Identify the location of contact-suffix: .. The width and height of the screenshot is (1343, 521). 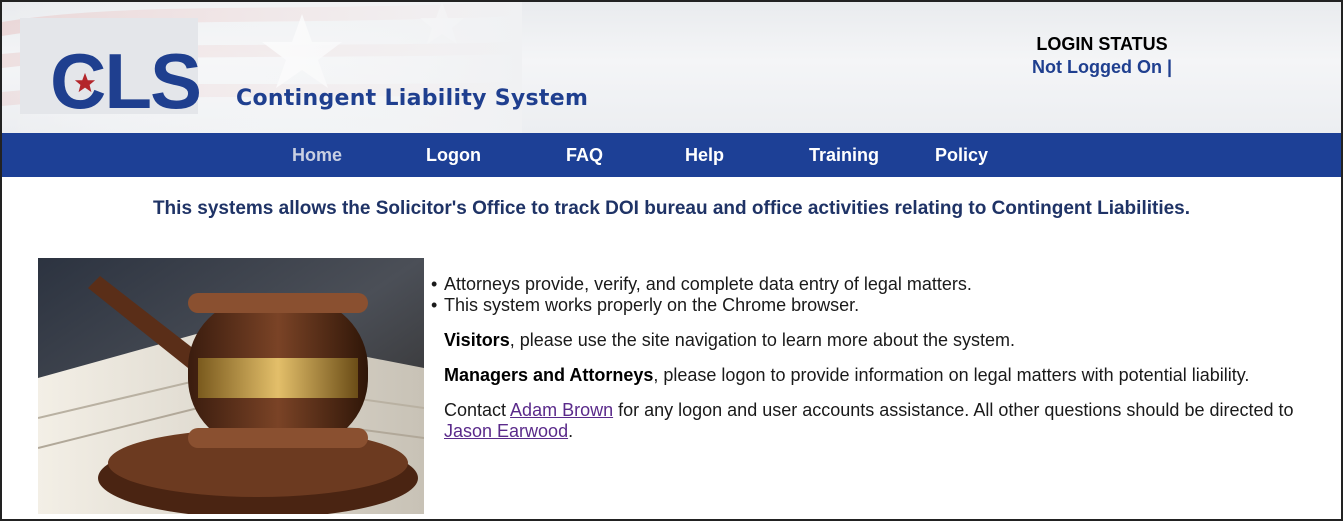
(571, 431).